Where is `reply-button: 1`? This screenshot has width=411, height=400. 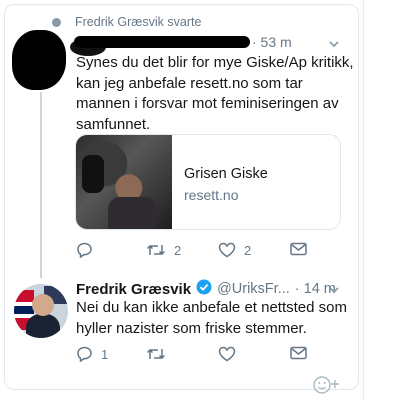
reply-button: 1 is located at coordinates (92, 354).